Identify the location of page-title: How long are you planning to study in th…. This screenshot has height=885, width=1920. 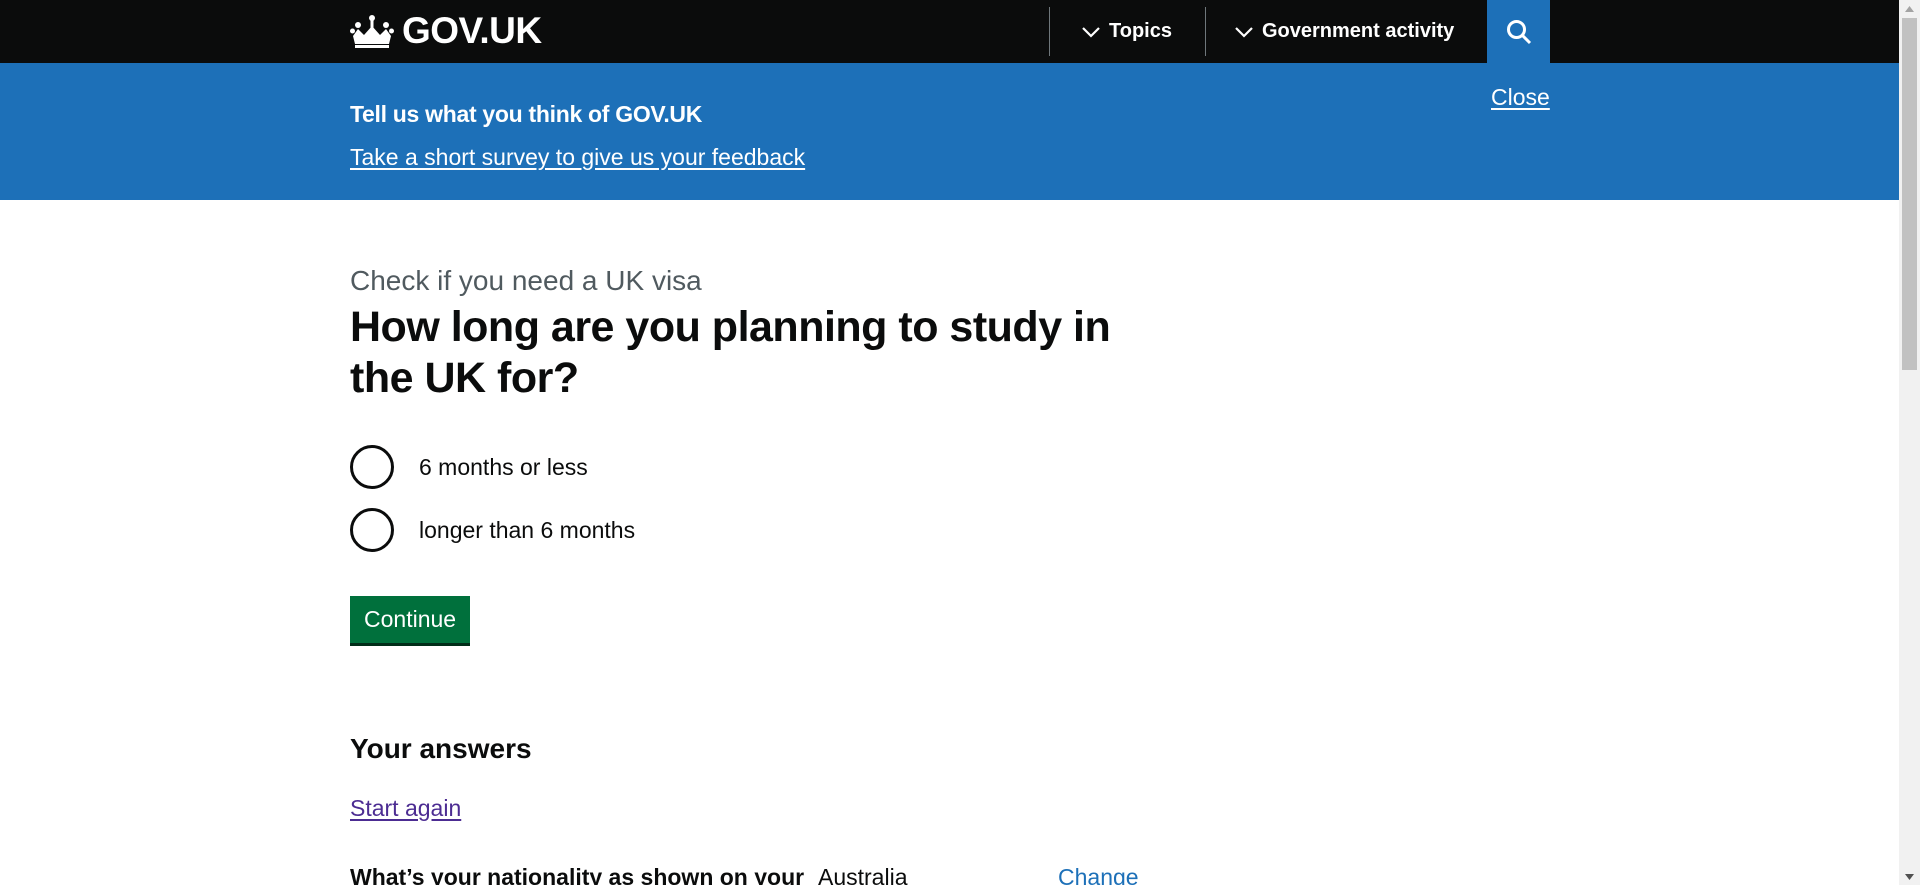
(730, 352).